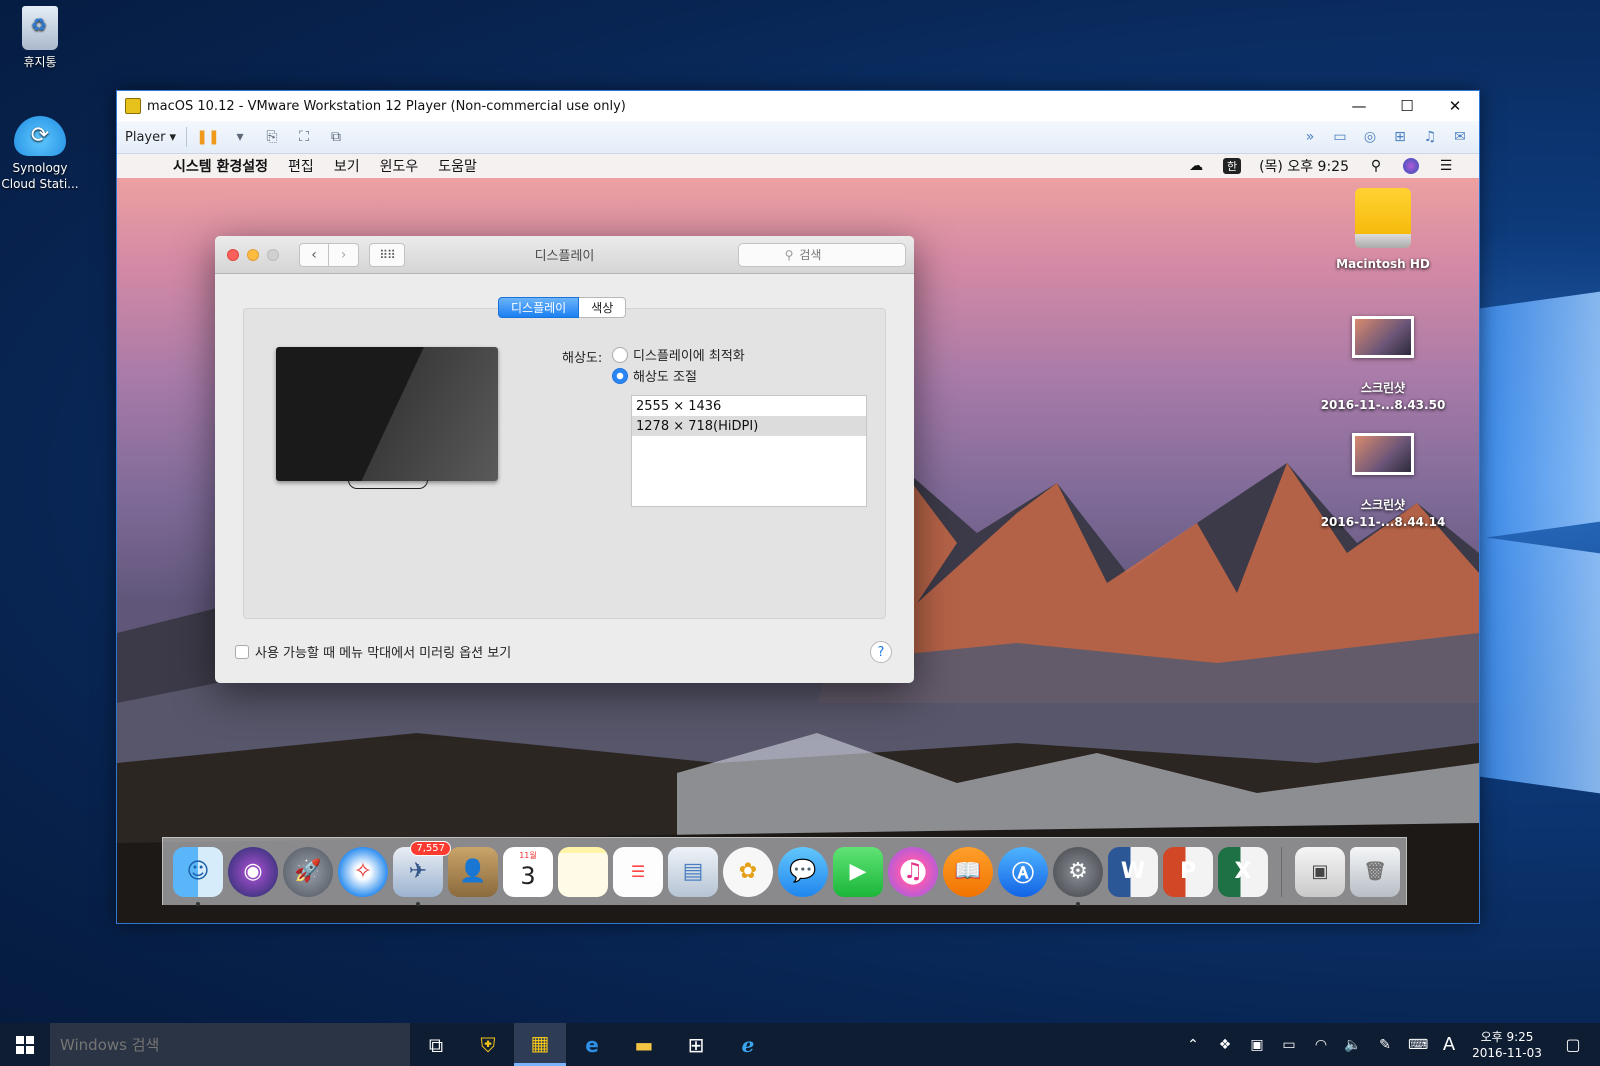 Image resolution: width=1600 pixels, height=1066 pixels. Describe the element at coordinates (1383, 365) in the screenshot. I see `mac-desktop-icon-screenshot-1: 스크린샷 2016-11-...8.43.50` at that location.